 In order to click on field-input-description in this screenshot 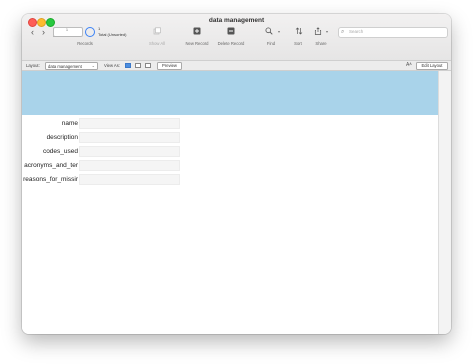, I will do `click(129, 137)`.